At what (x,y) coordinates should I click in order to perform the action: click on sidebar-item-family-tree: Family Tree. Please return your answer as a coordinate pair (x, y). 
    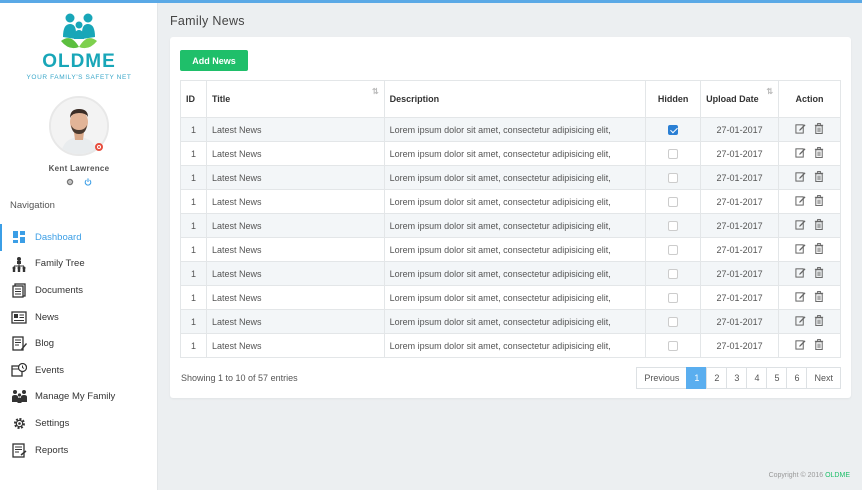
    Looking at the image, I should click on (79, 264).